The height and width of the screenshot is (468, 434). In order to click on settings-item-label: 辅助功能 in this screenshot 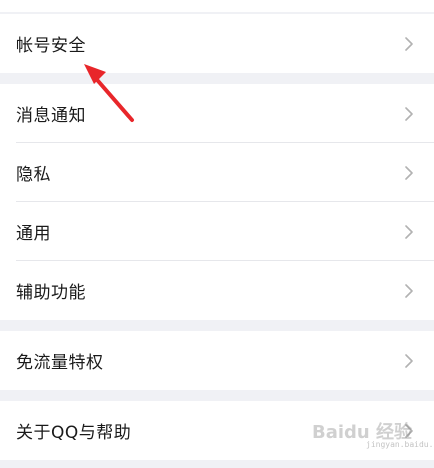, I will do `click(51, 293)`.